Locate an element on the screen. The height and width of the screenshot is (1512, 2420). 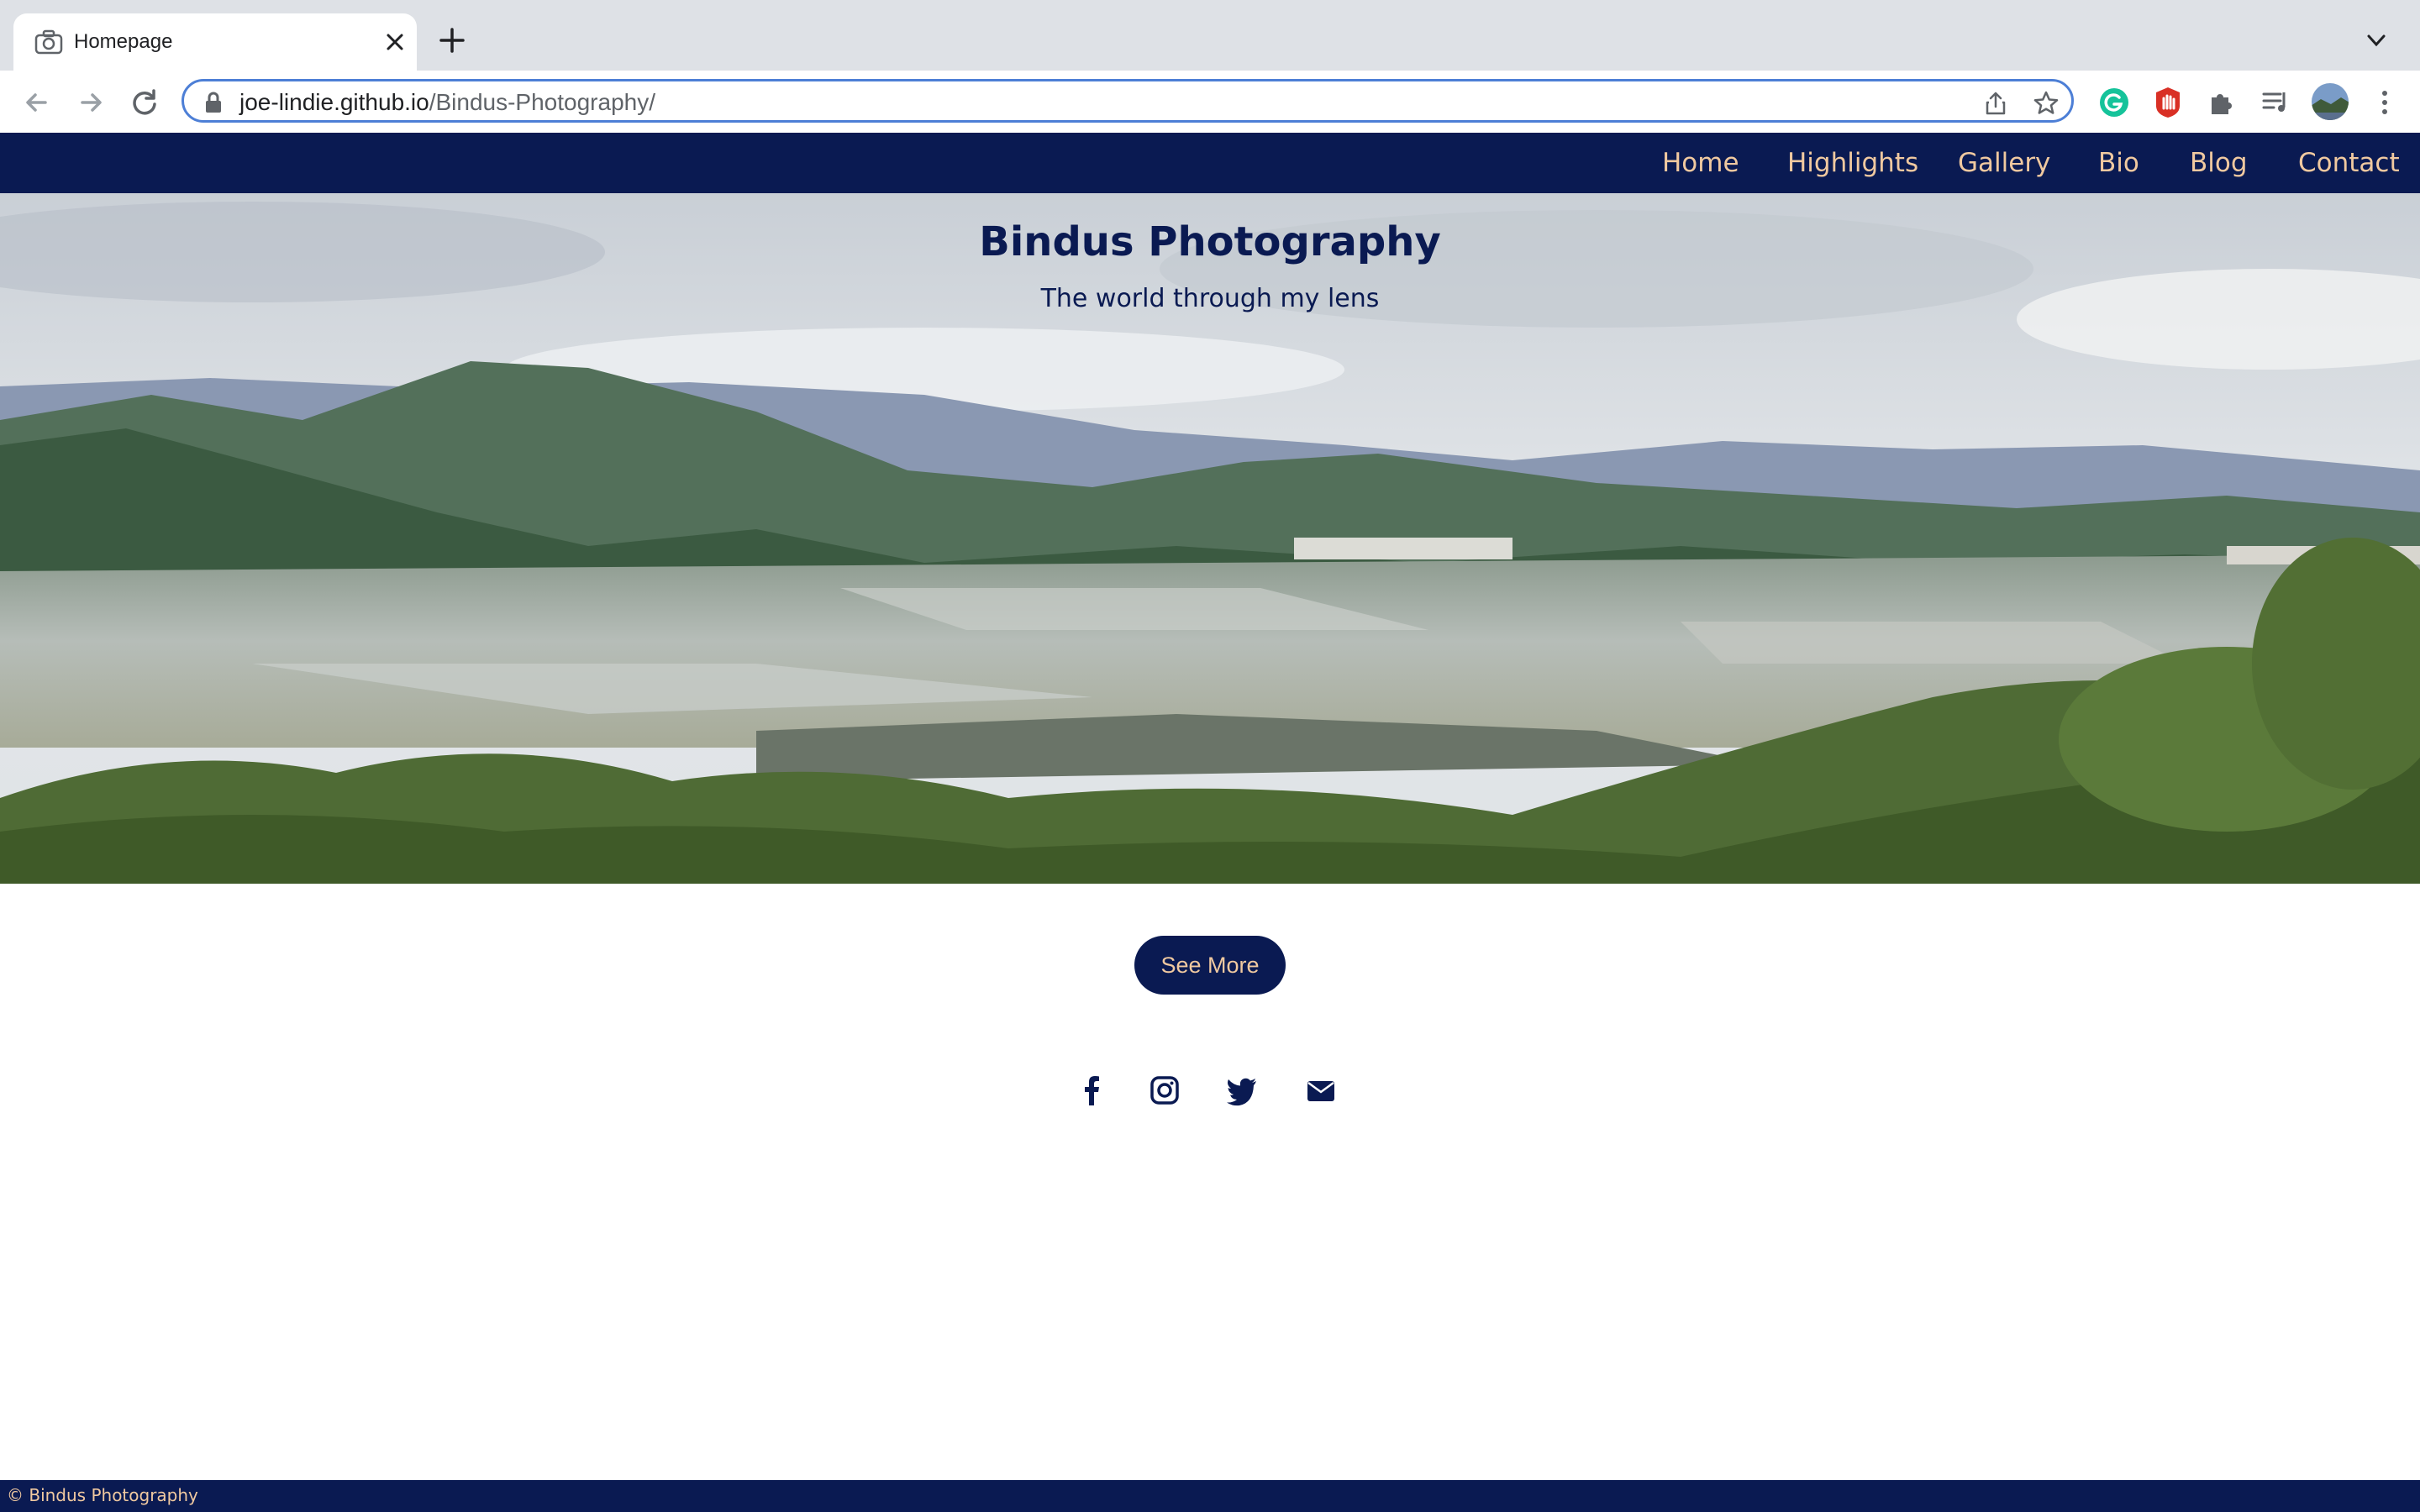
reload-icon is located at coordinates (144, 102).